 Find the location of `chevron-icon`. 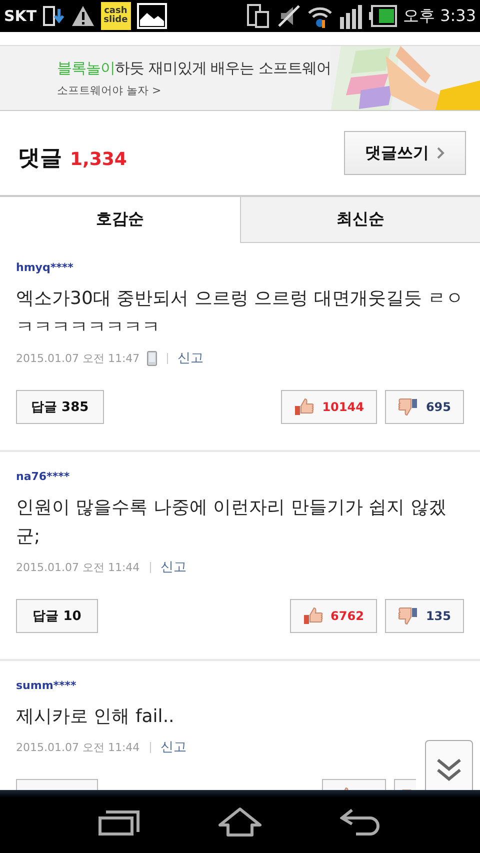

chevron-icon is located at coordinates (441, 153).